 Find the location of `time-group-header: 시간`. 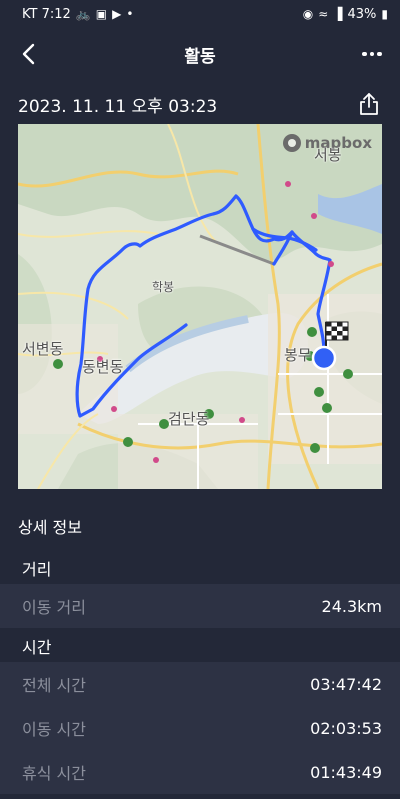

time-group-header: 시간 is located at coordinates (37, 647).